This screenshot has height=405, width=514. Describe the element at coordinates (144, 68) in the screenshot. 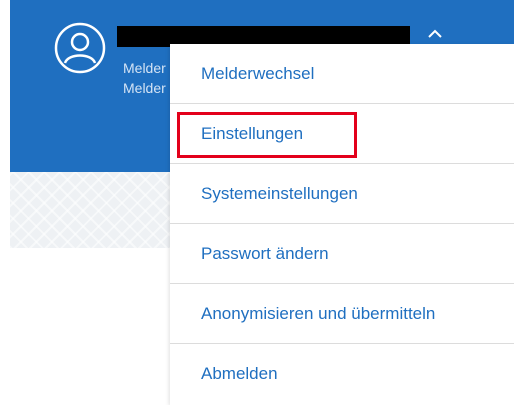

I see `user-meta-line-1: Melder` at that location.